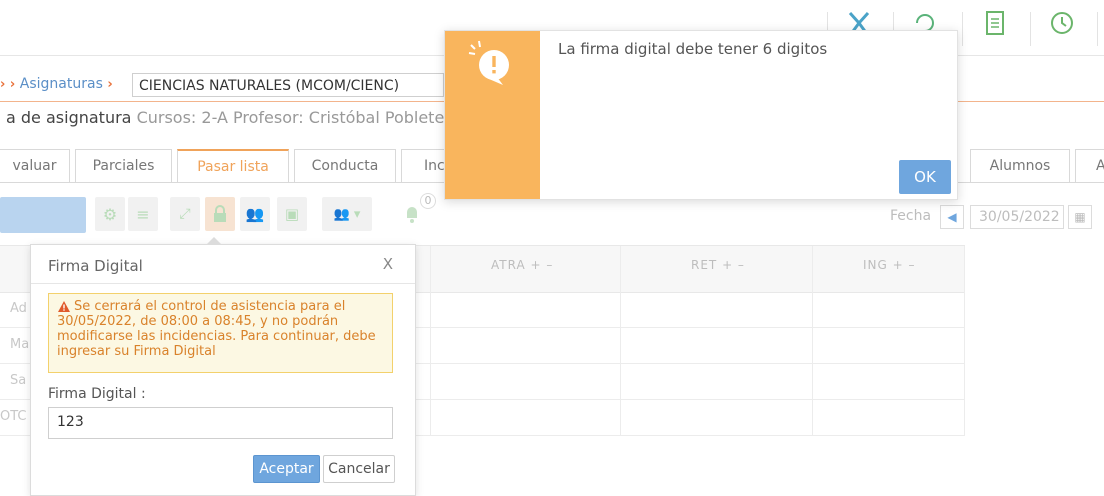 The image size is (1104, 496). I want to click on cancelar-button: Cancelar, so click(359, 469).